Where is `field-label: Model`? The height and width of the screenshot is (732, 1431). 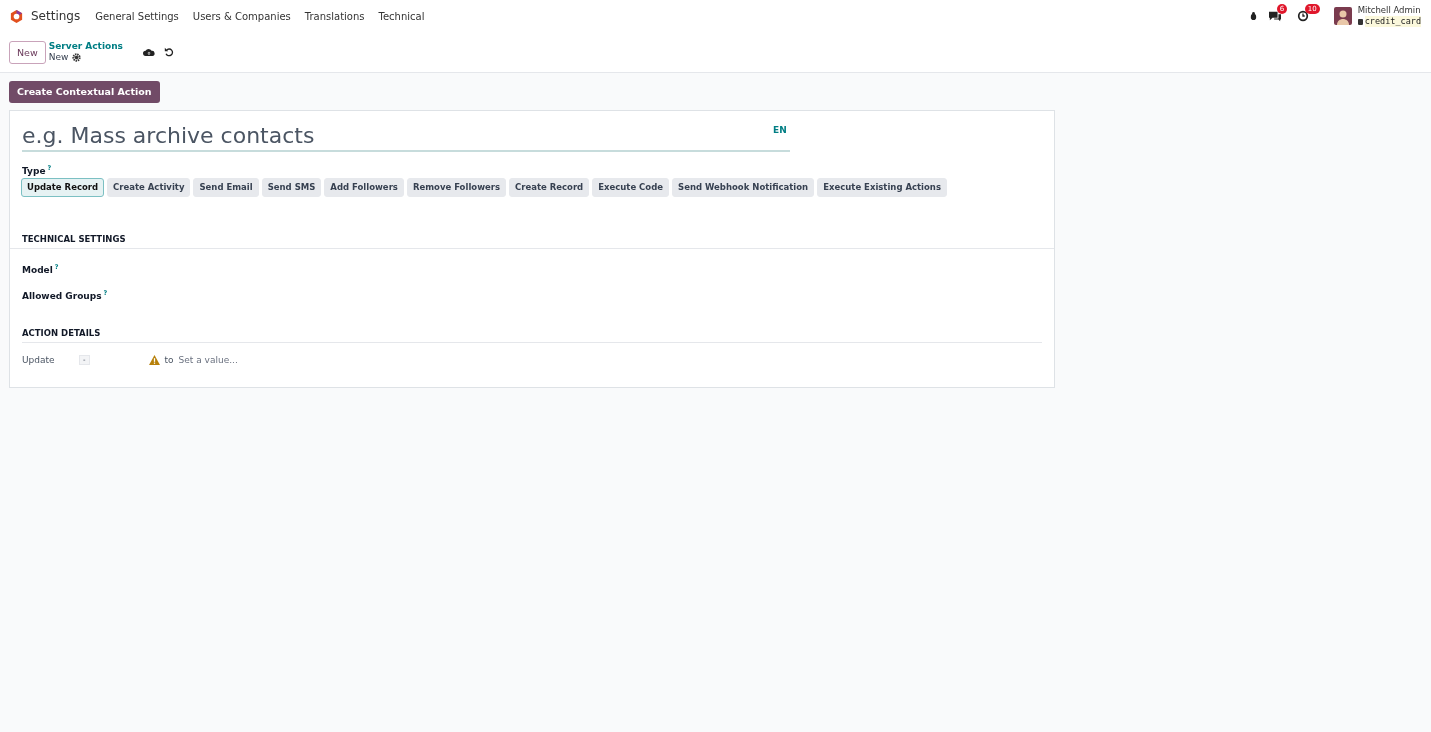 field-label: Model is located at coordinates (37, 269).